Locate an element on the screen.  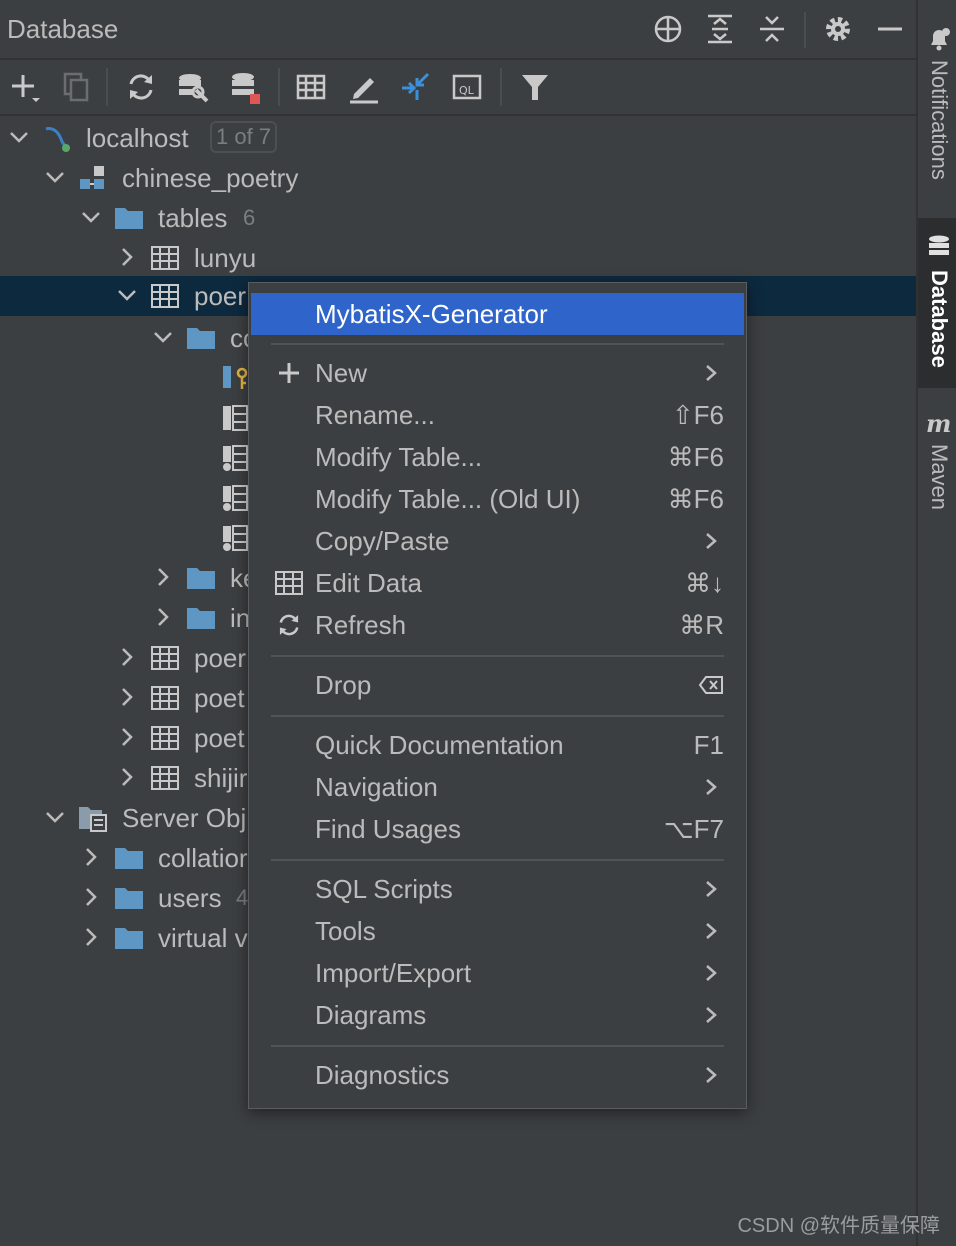
query-console-icon: QL is located at coordinates (467, 87).